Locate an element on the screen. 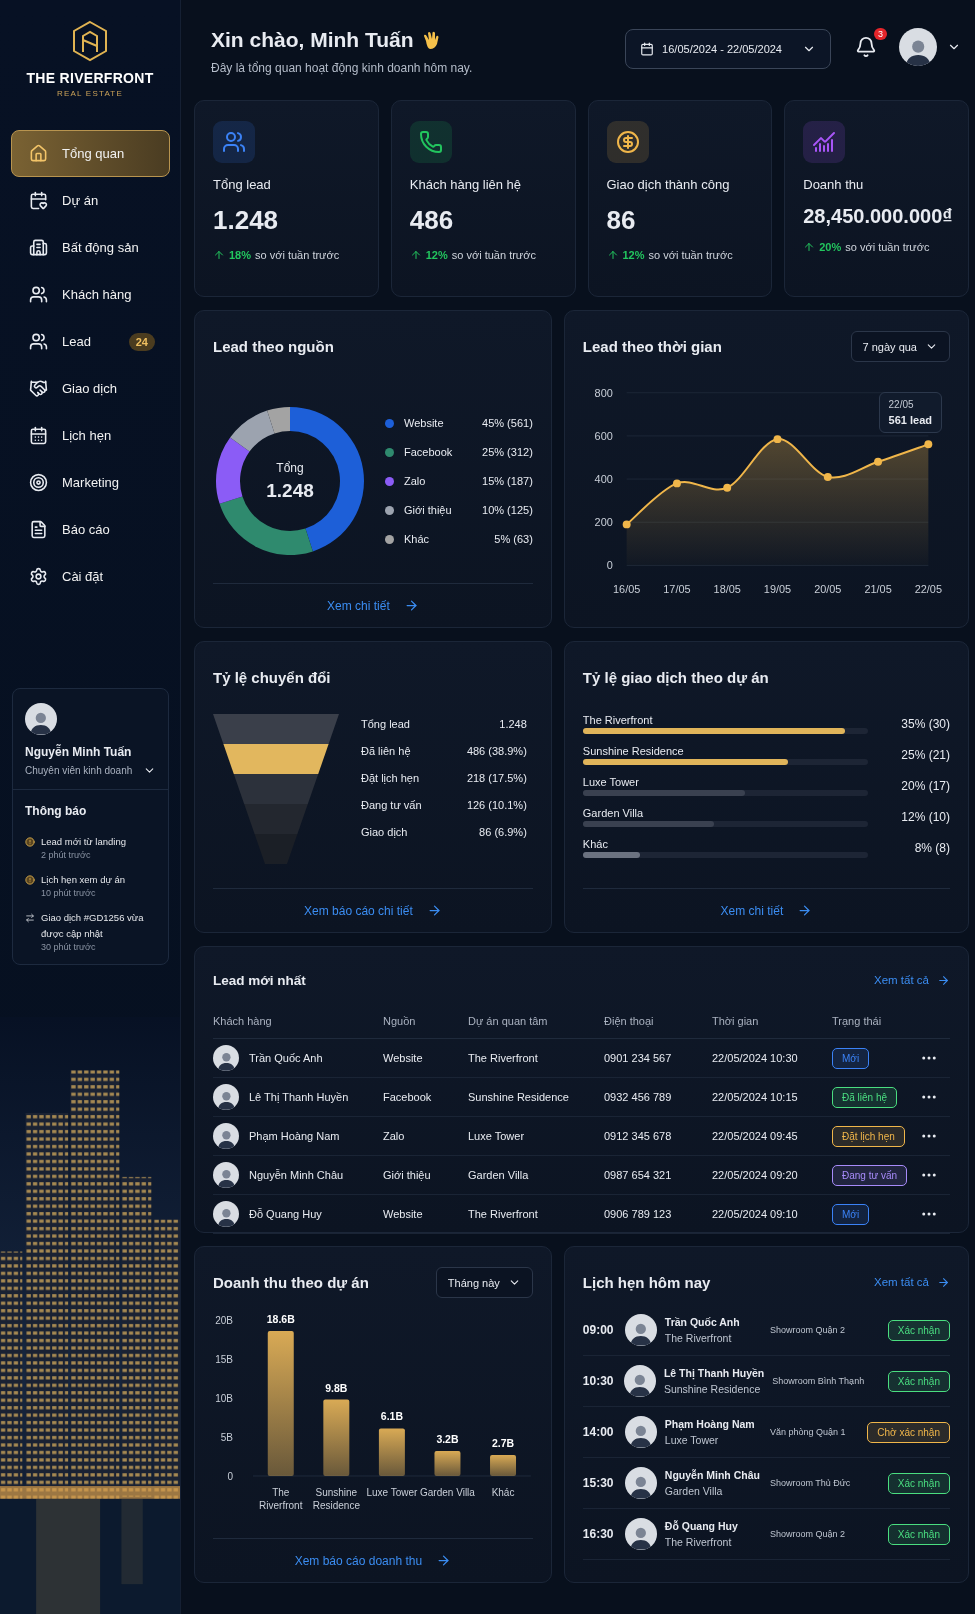 The height and width of the screenshot is (1614, 975). nav-item: Marketing is located at coordinates (90, 482).